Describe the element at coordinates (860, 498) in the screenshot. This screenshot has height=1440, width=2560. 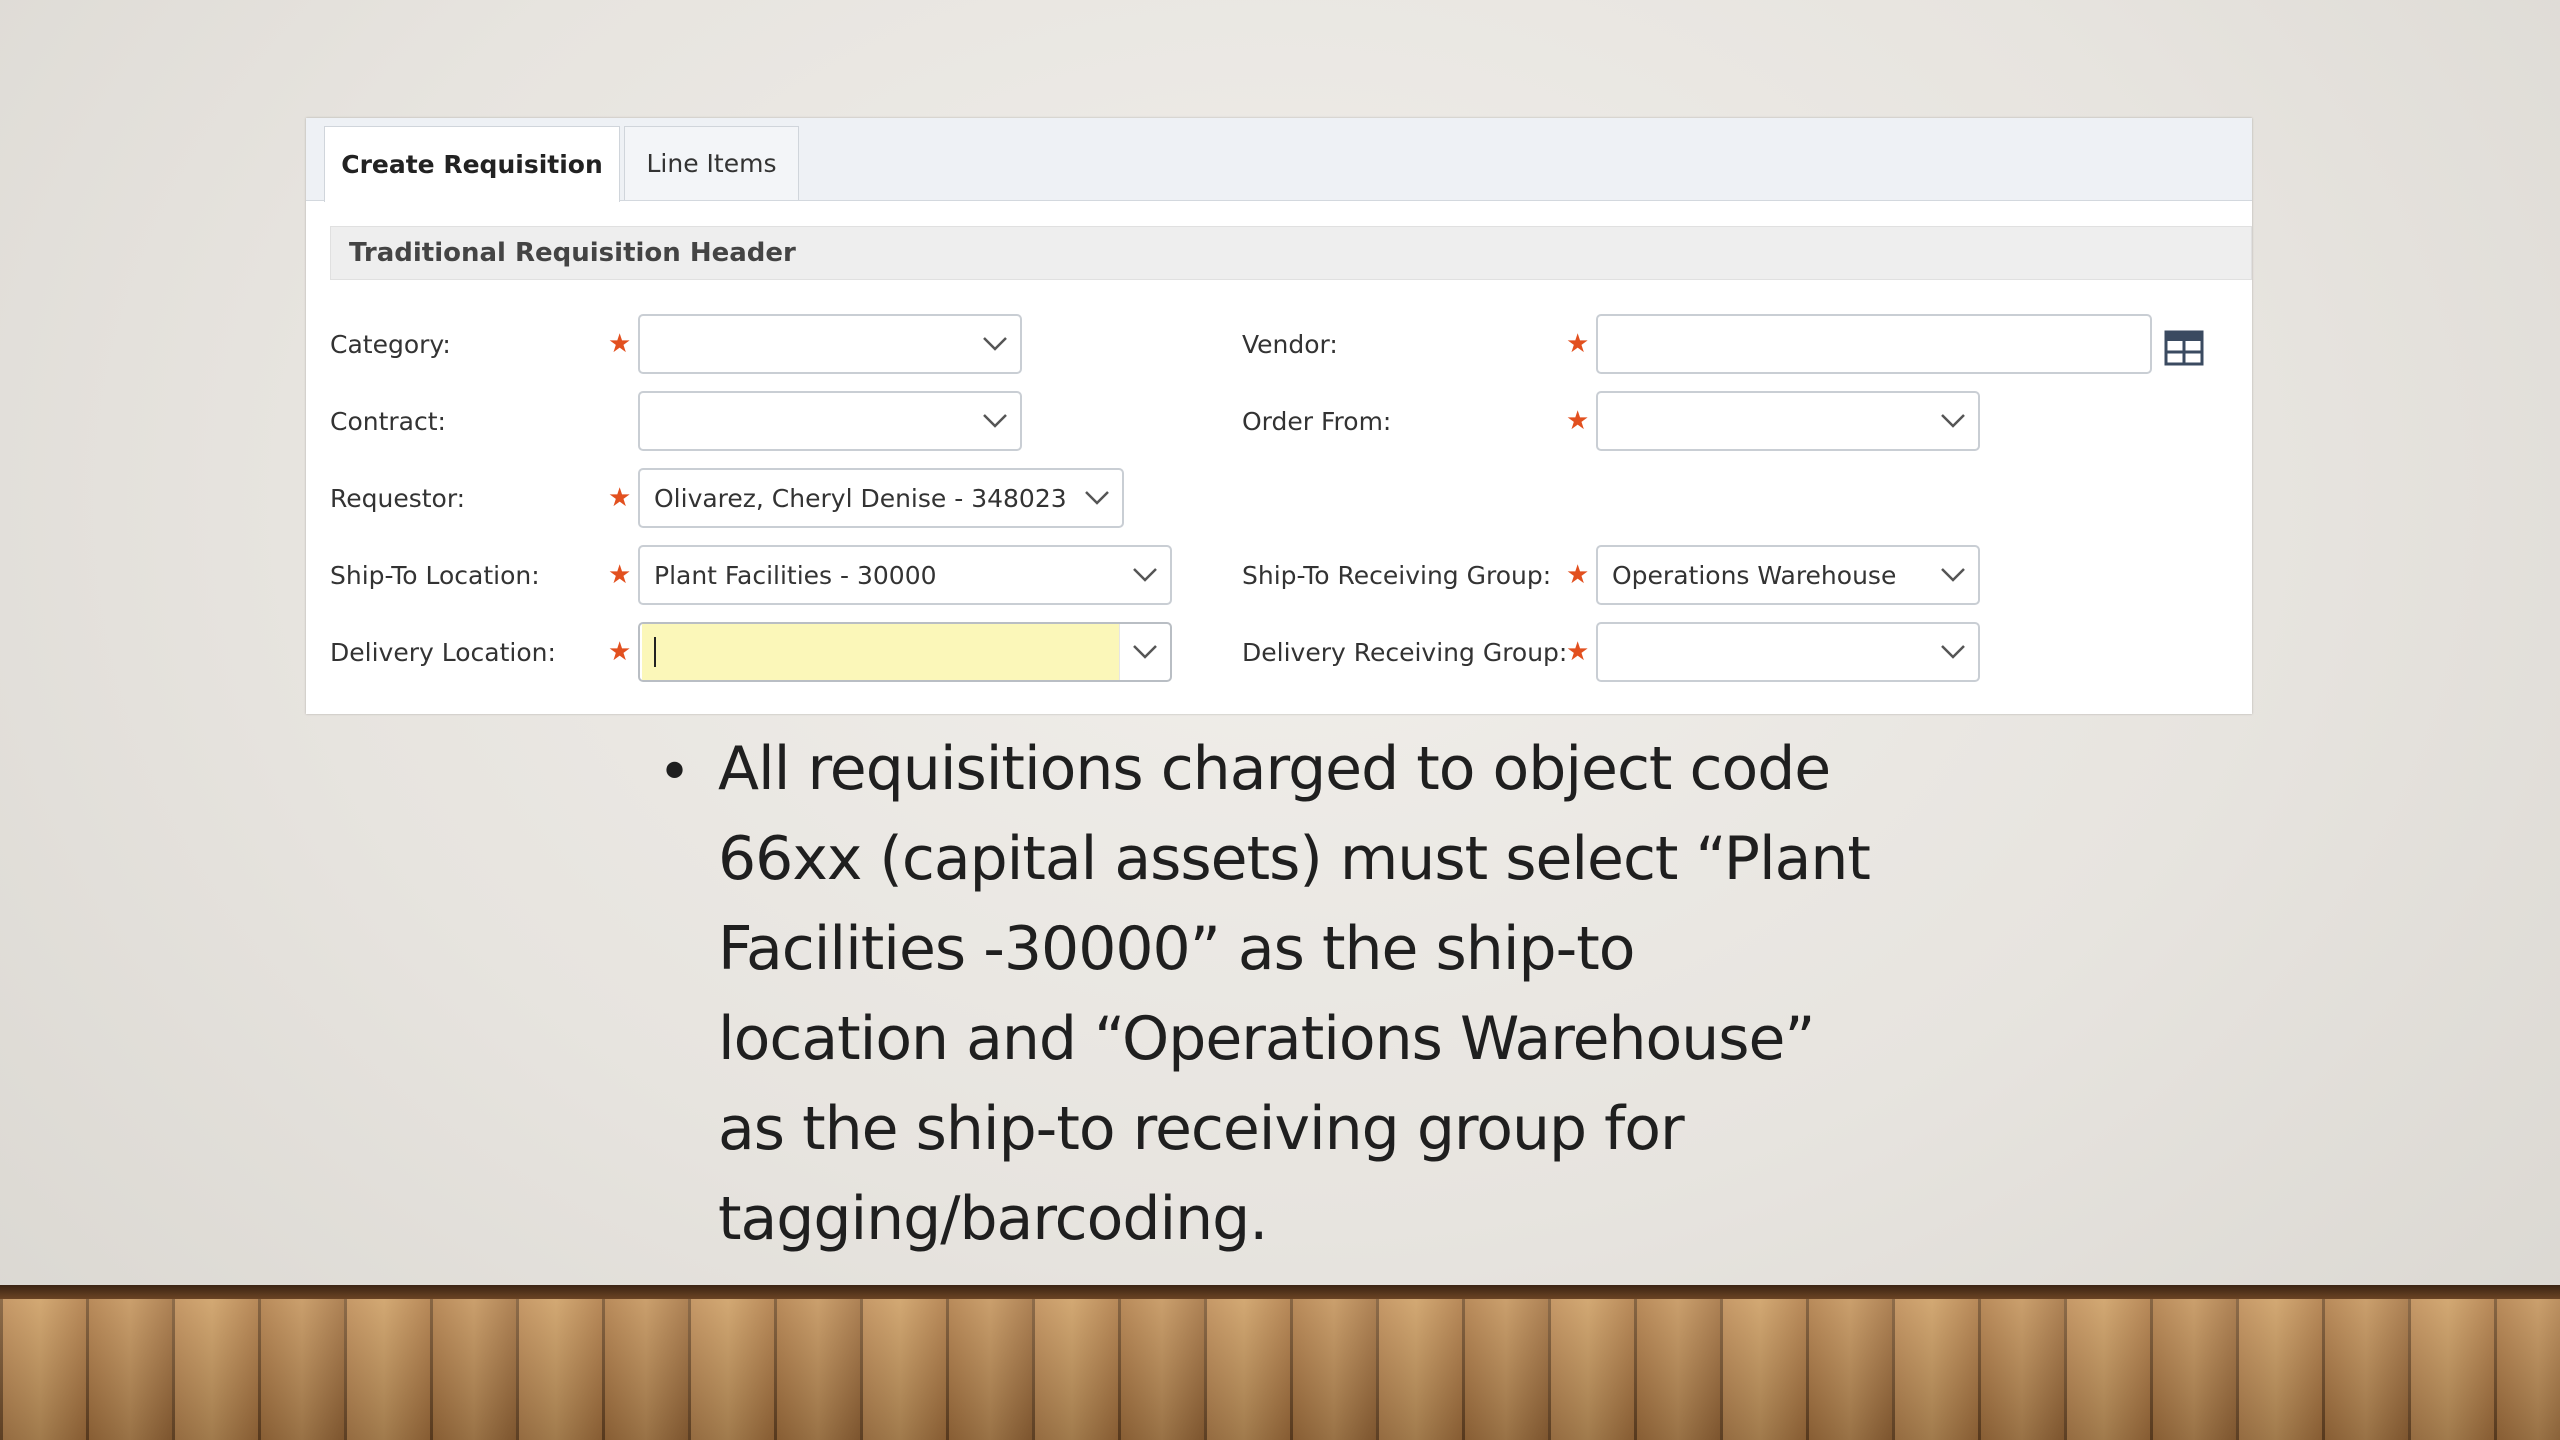
I see `requestor-value: Olivarez, Cheryl Denise - 348023` at that location.